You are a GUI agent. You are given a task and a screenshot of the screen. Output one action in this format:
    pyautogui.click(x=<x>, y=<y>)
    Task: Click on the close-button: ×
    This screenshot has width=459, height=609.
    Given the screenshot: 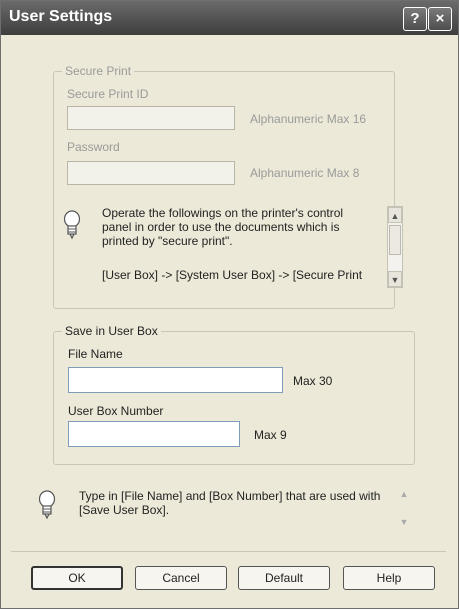 What is the action you would take?
    pyautogui.click(x=440, y=19)
    